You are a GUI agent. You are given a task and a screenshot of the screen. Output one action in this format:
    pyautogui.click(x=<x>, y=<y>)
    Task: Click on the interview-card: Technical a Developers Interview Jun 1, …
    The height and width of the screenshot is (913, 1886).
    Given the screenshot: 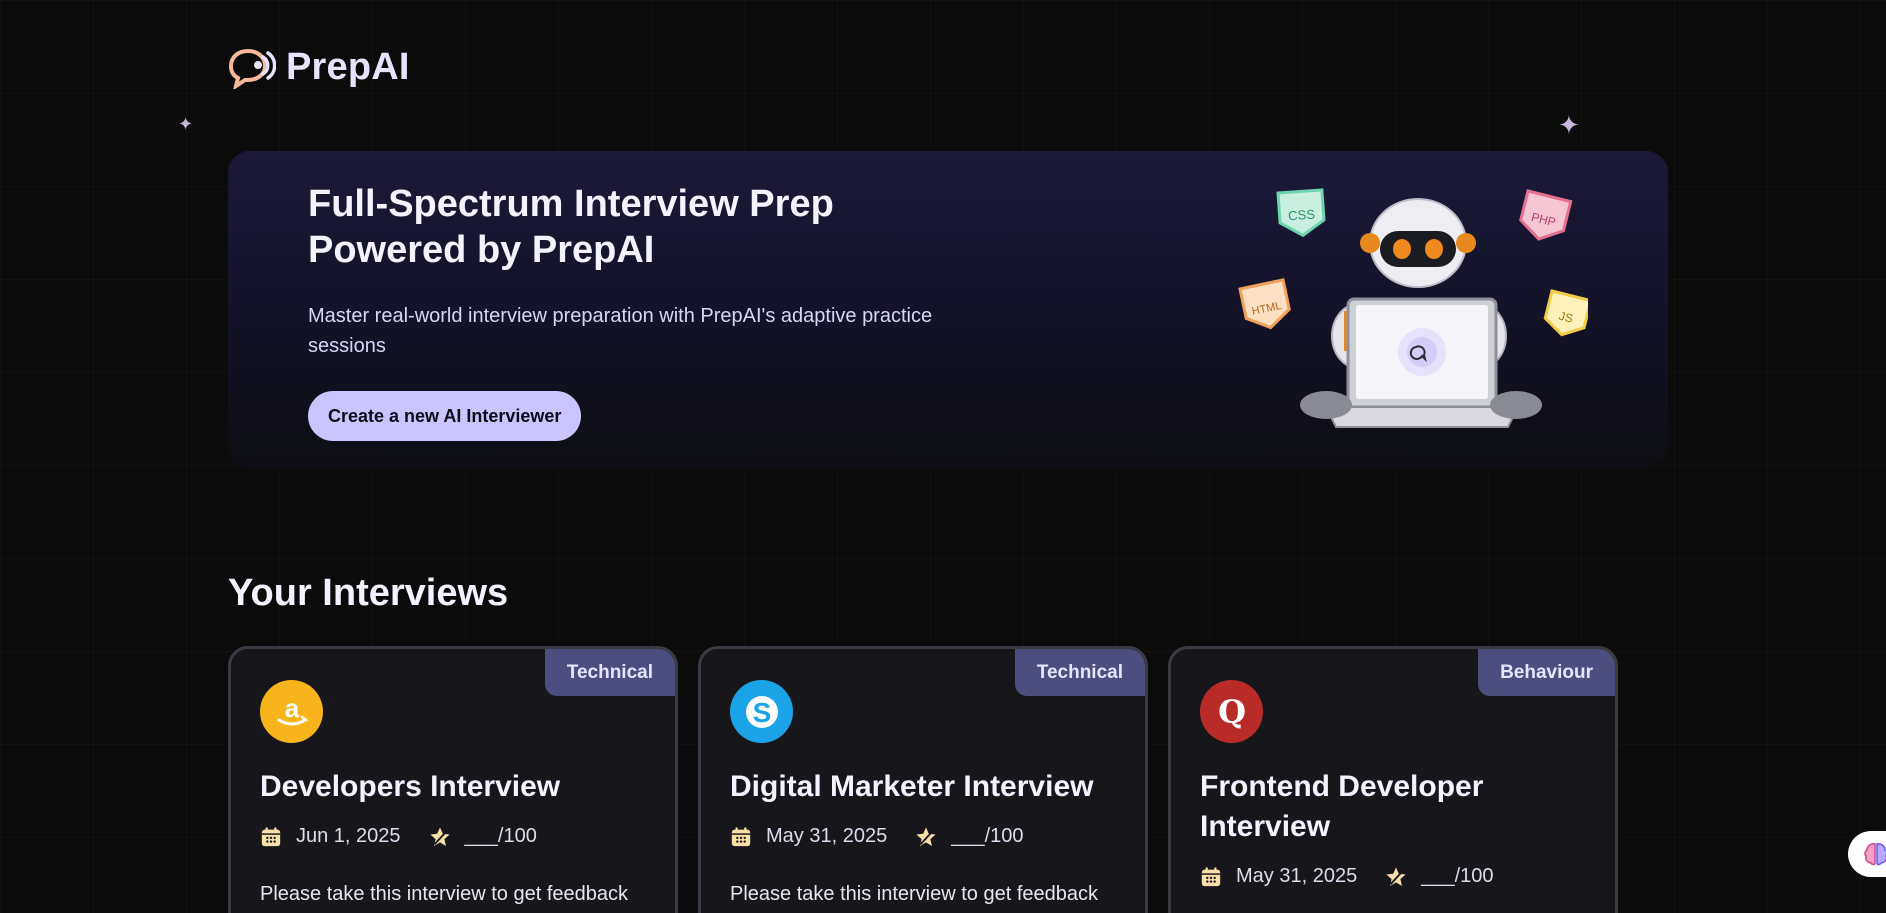 What is the action you would take?
    pyautogui.click(x=453, y=779)
    